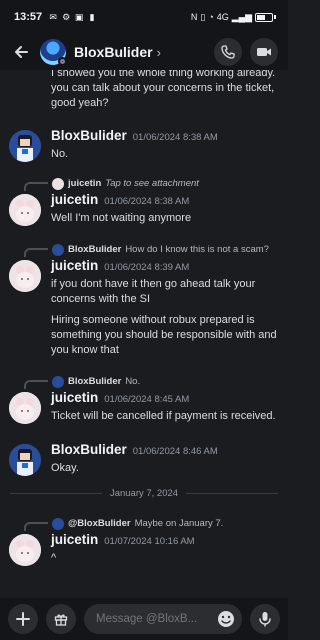  Describe the element at coordinates (265, 17) in the screenshot. I see `battery-icon` at that location.